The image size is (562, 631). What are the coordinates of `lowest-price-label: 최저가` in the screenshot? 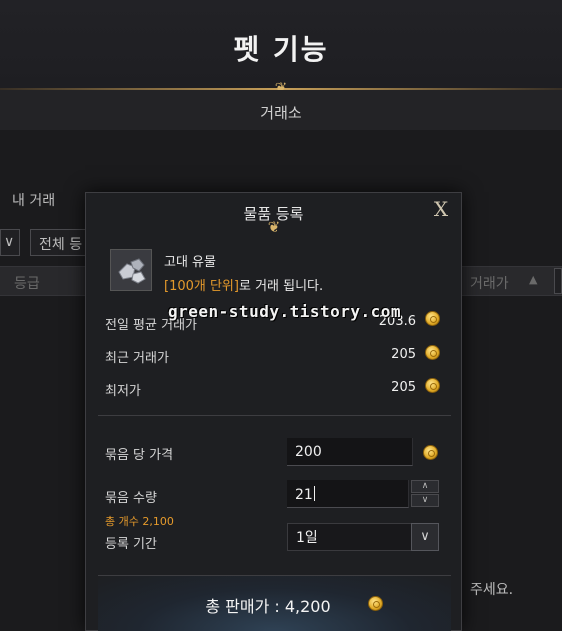 It's located at (123, 391).